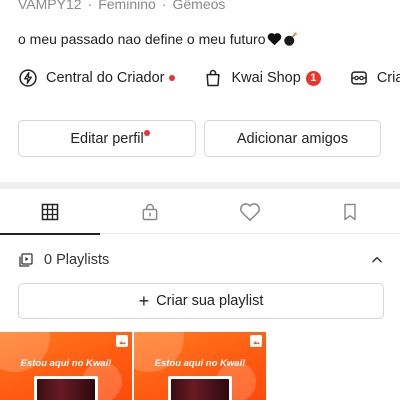  Describe the element at coordinates (388, 78) in the screenshot. I see `create-label: Cria` at that location.